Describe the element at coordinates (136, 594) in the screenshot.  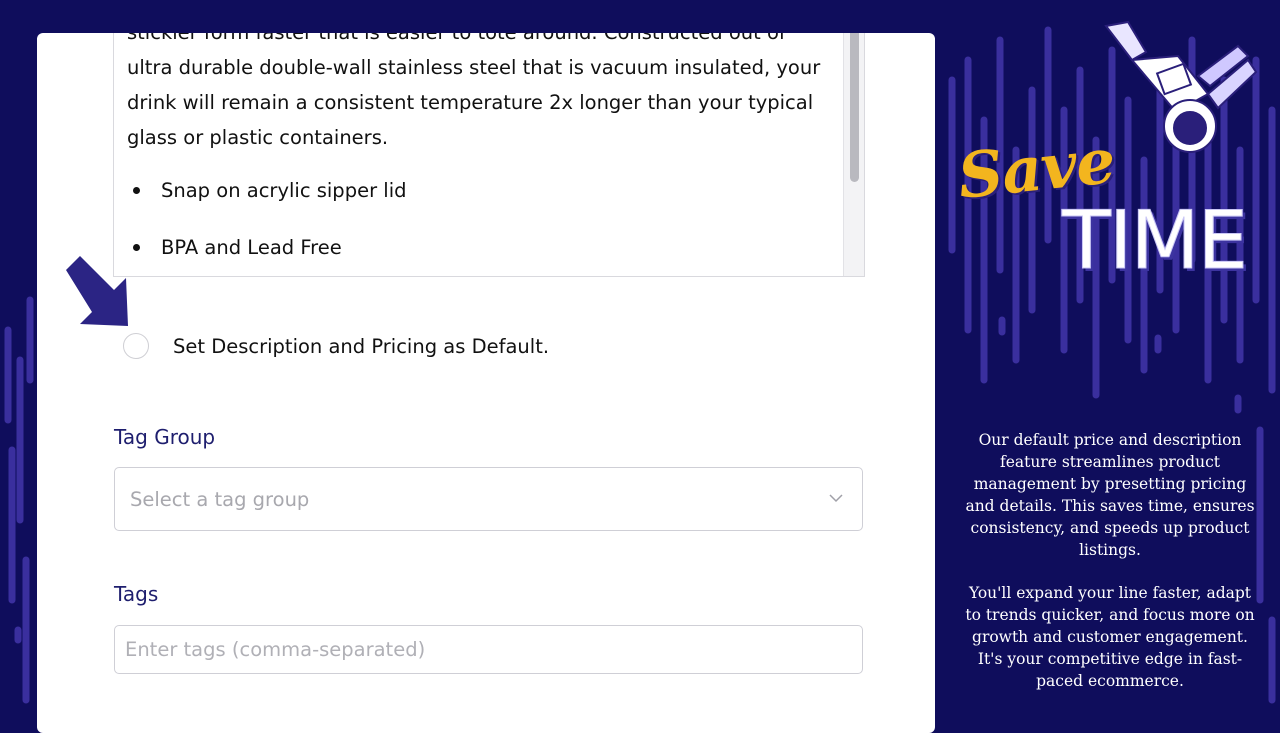
I see `tags-label: Tags` at that location.